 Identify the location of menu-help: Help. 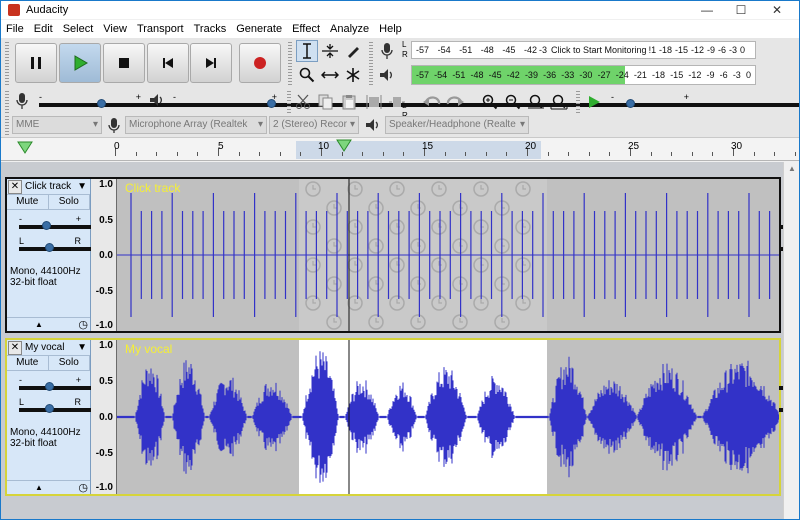
(390, 29).